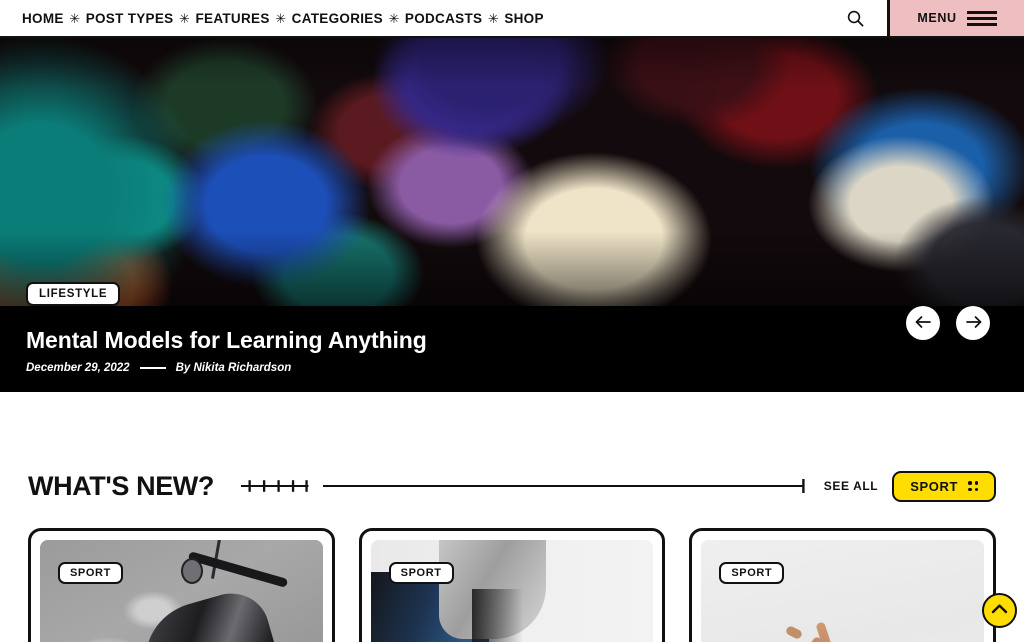 The image size is (1024, 642). What do you see at coordinates (152, 368) in the screenshot?
I see `byline-divider` at bounding box center [152, 368].